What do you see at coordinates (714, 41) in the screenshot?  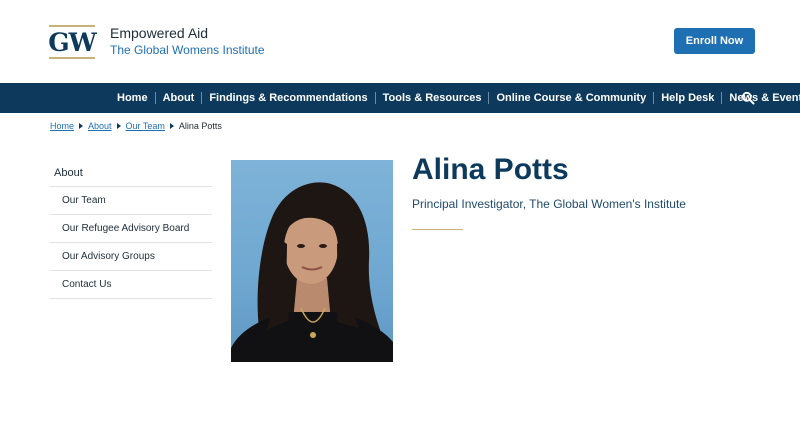 I see `enroll-now-button: Enroll Now` at bounding box center [714, 41].